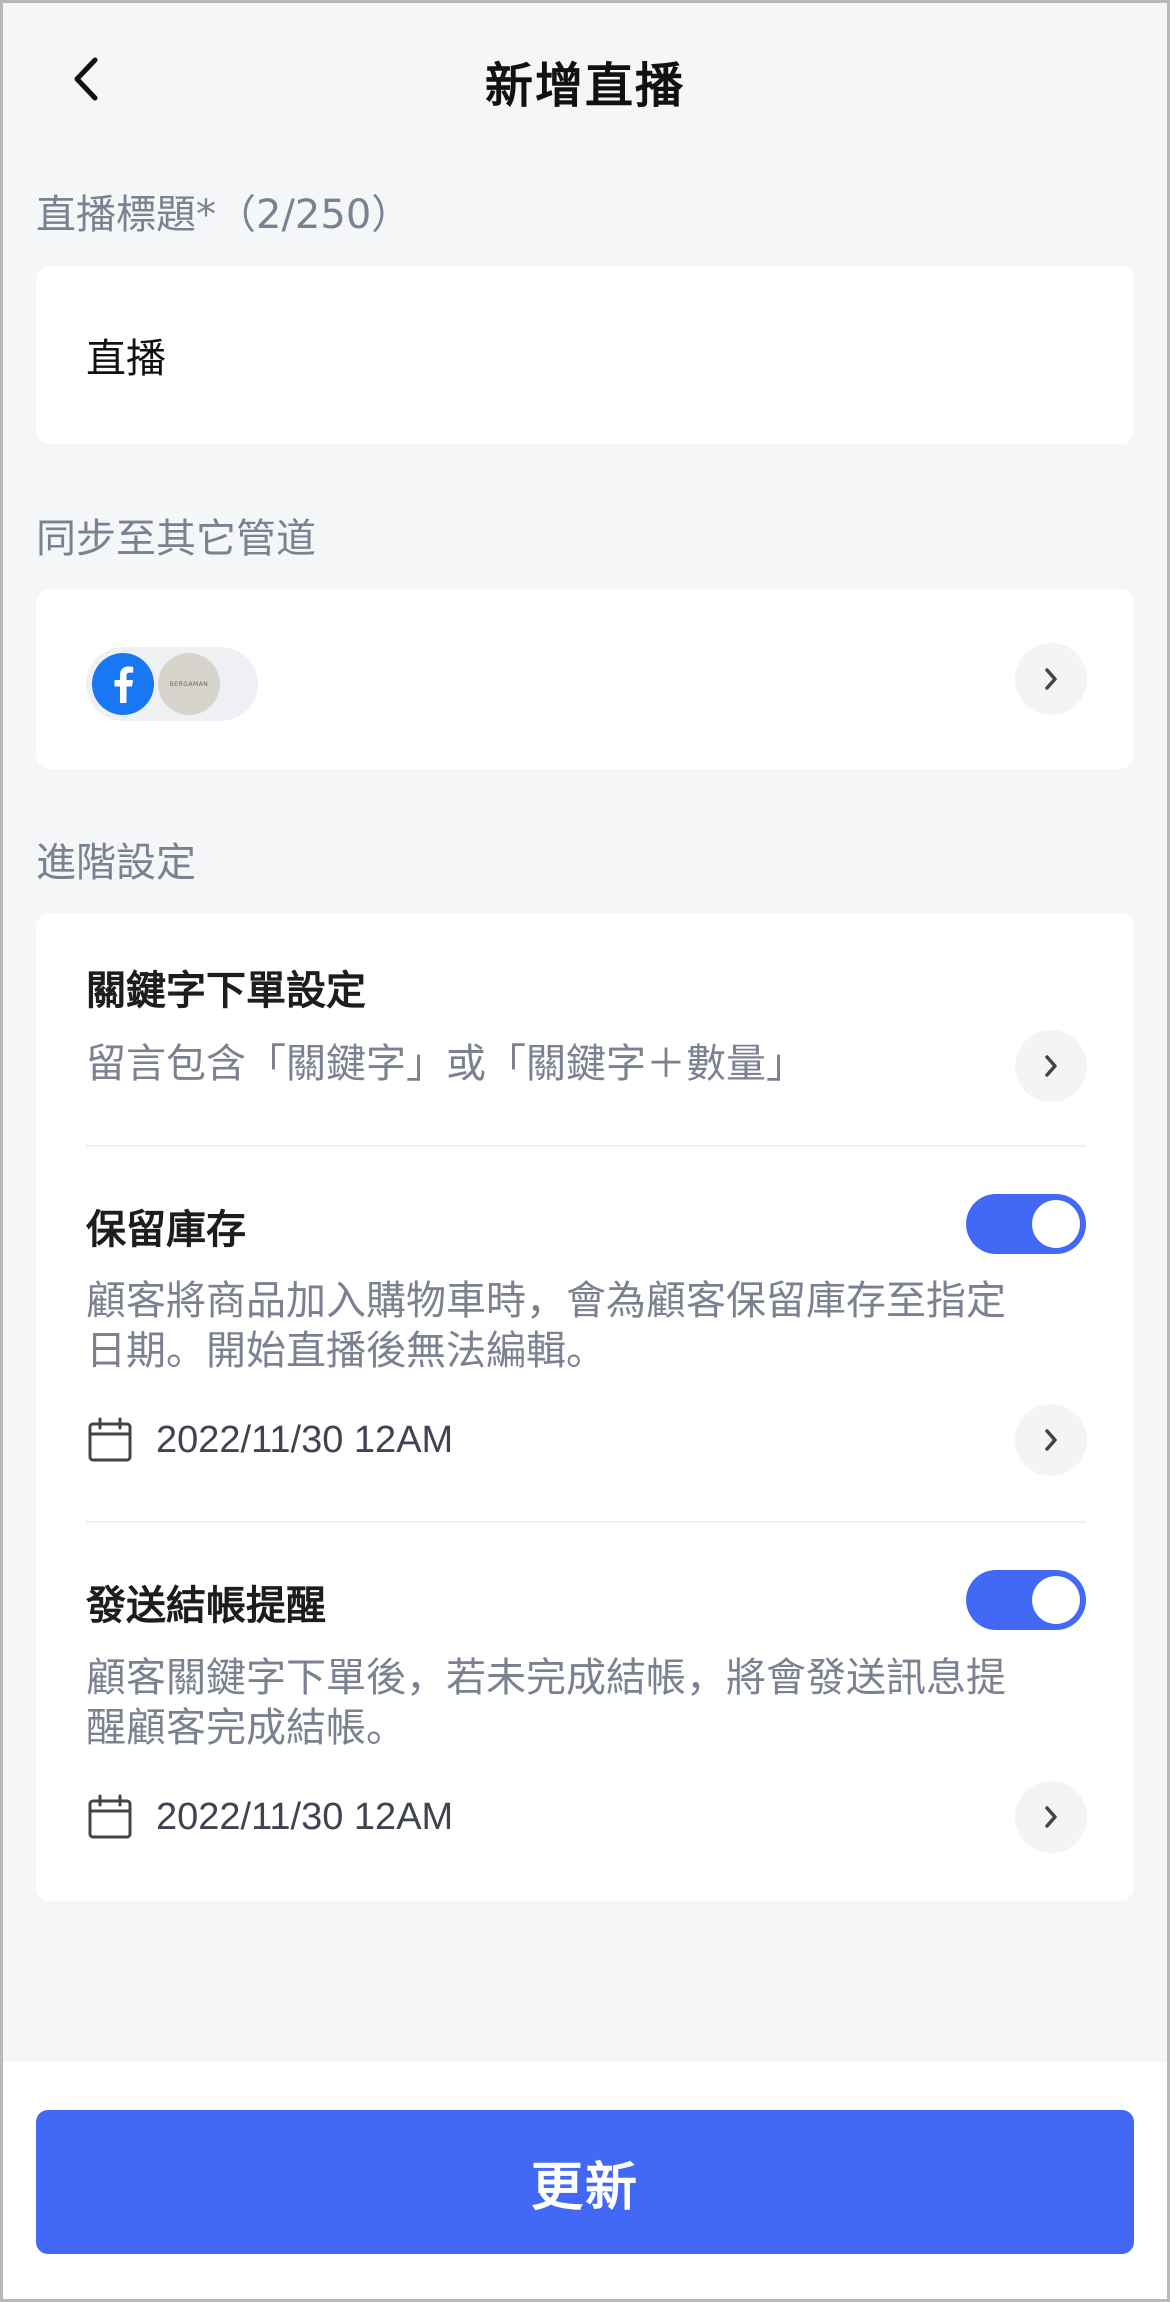 The width and height of the screenshot is (1170, 2302). Describe the element at coordinates (123, 684) in the screenshot. I see `facebook-icon` at that location.